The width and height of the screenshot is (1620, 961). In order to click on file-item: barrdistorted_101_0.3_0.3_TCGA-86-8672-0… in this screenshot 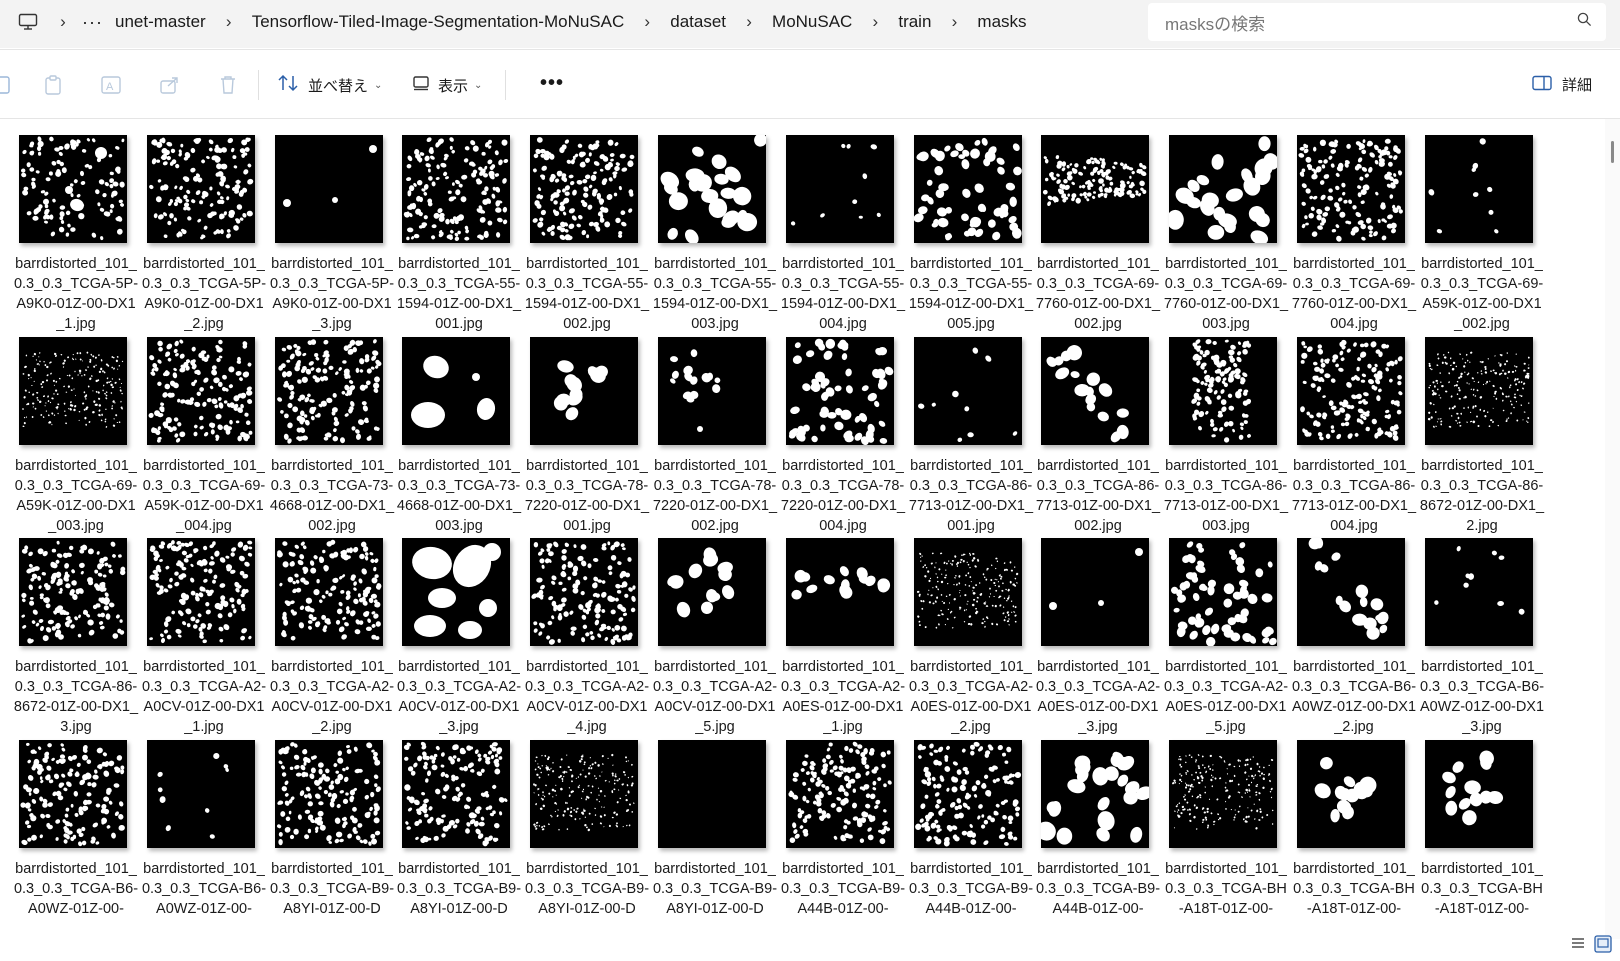, I will do `click(76, 628)`.